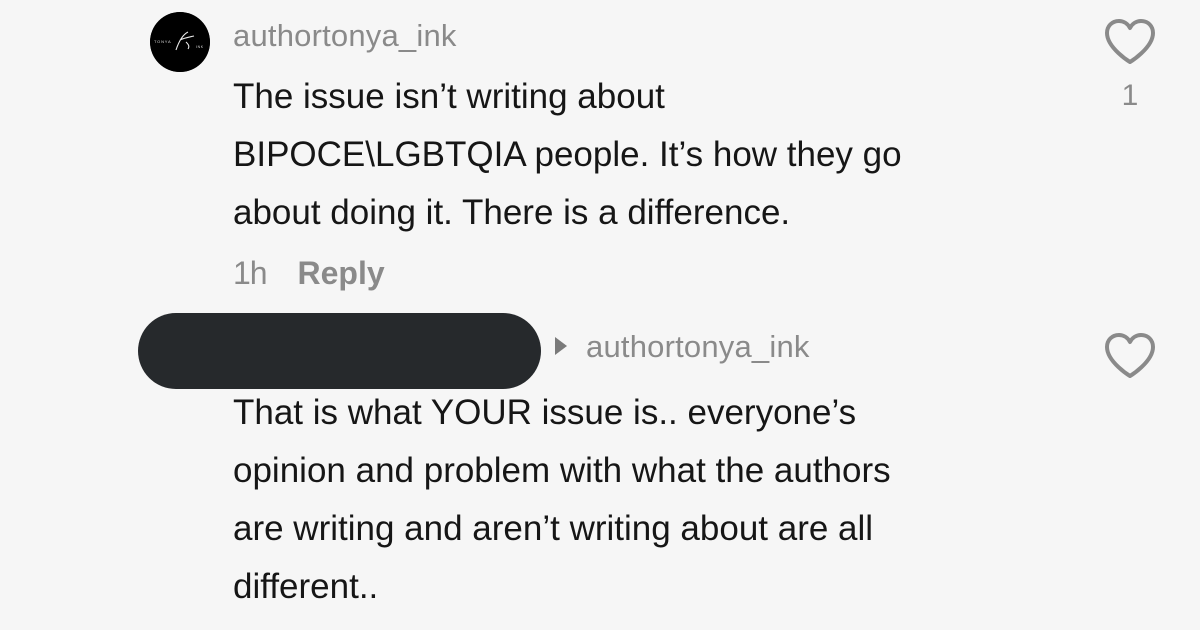 This screenshot has height=630, width=1200. Describe the element at coordinates (567, 154) in the screenshot. I see `comment-text-line: BIPOCE\LGBTQIA people. It’s how they go` at that location.